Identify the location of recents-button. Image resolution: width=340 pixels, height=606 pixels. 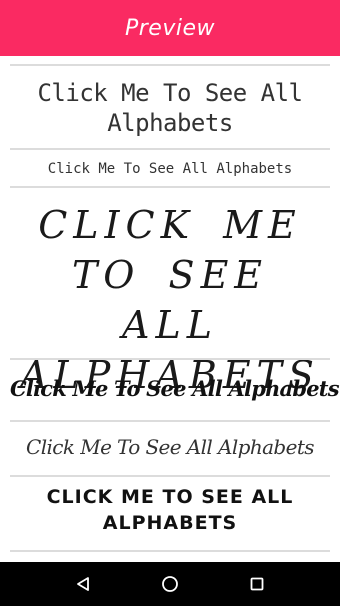
(257, 584).